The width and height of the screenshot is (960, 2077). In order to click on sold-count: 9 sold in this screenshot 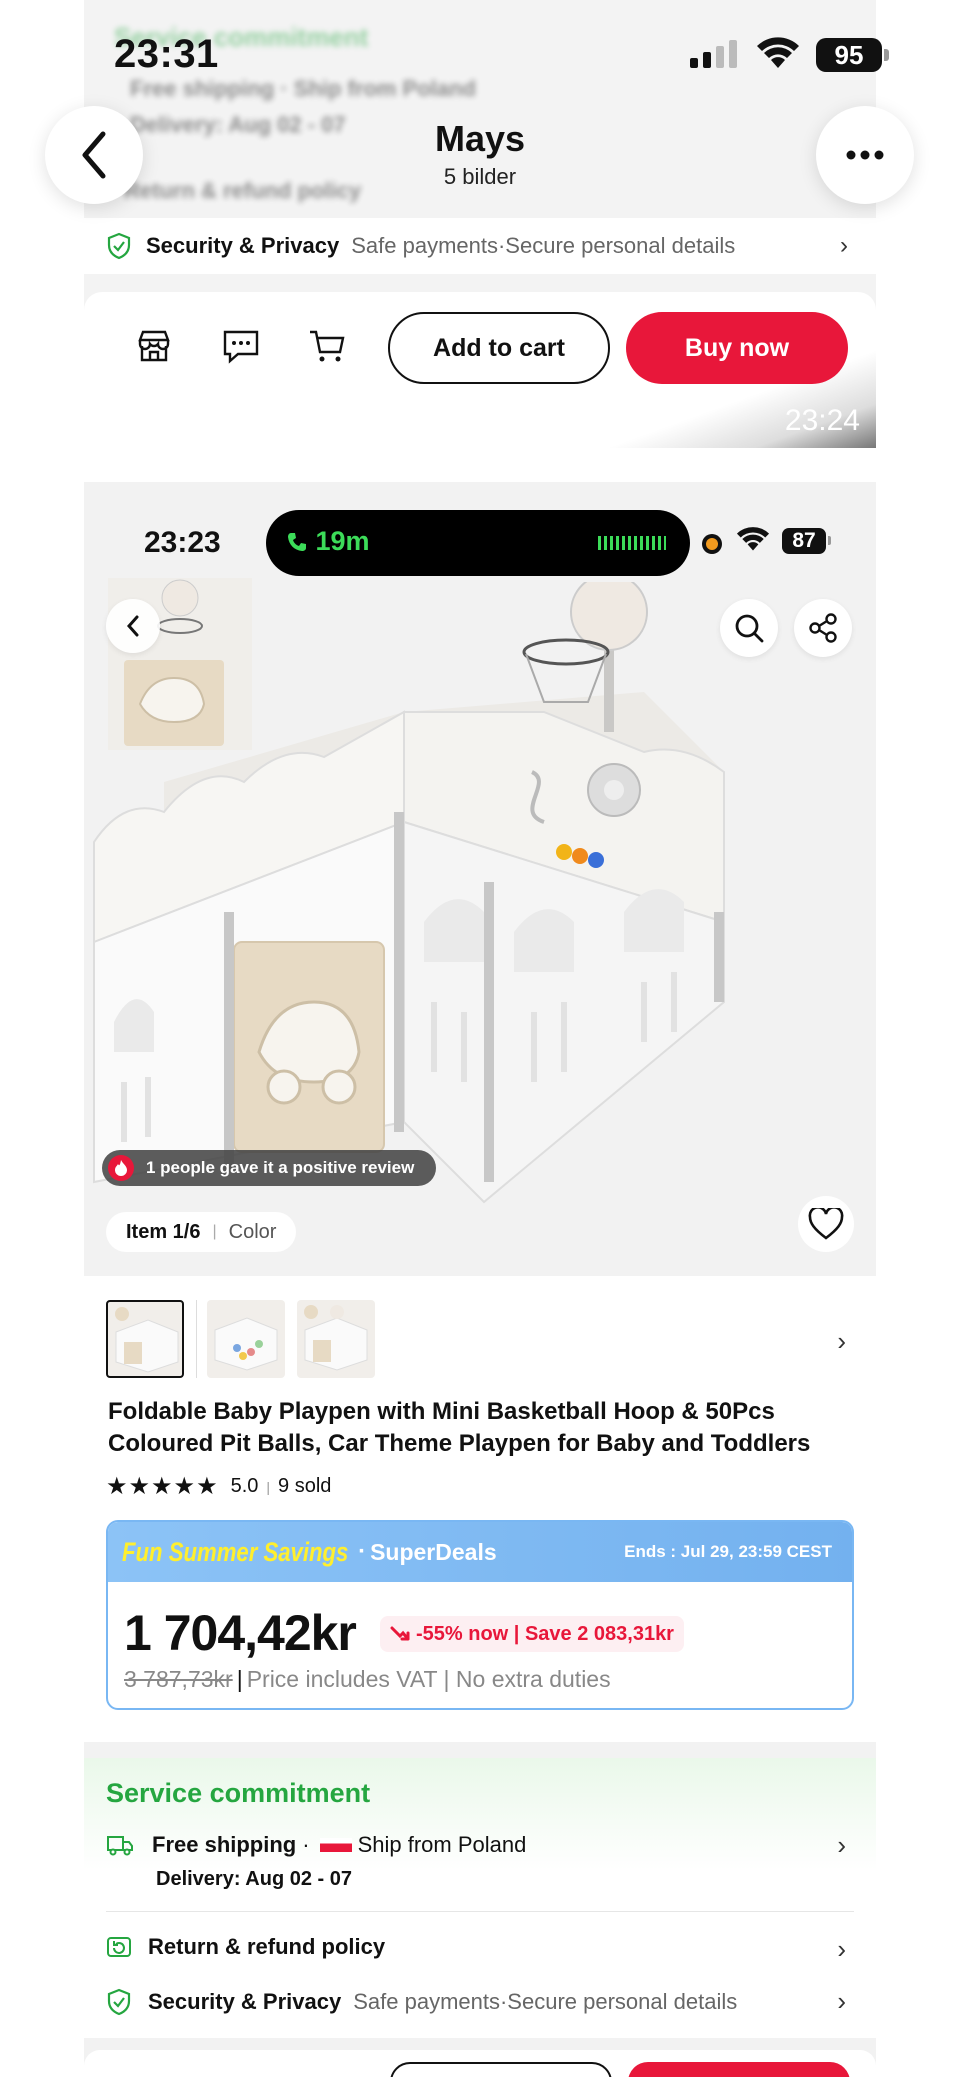, I will do `click(305, 1486)`.